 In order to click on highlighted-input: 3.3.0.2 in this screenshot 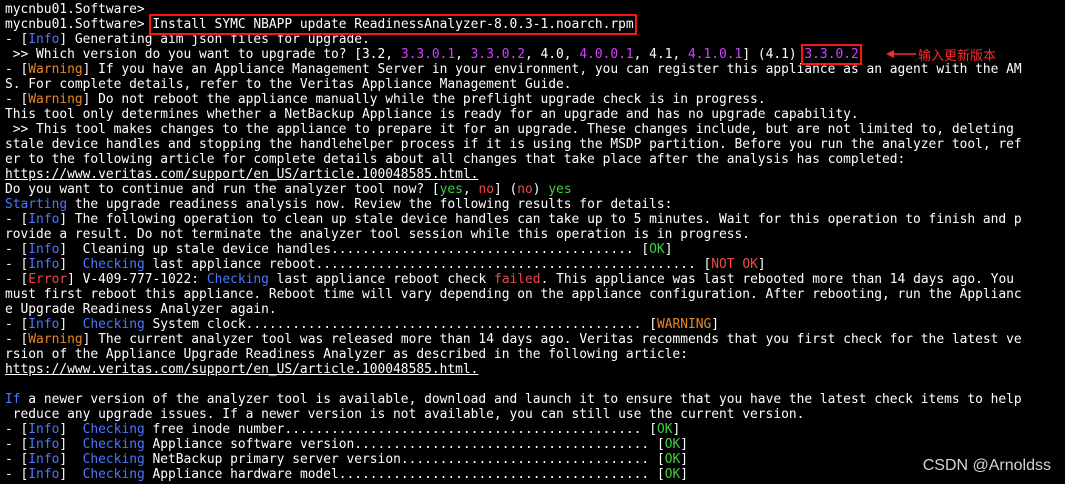, I will do `click(831, 54)`.